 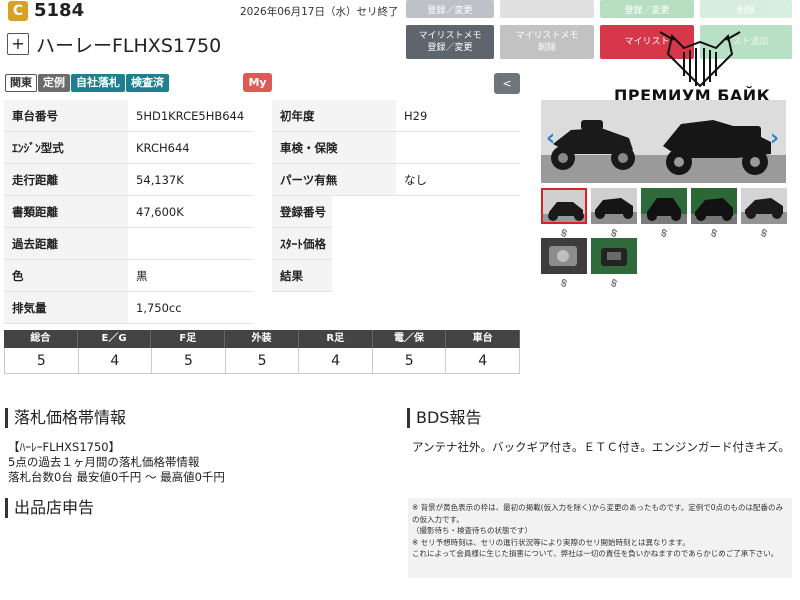 What do you see at coordinates (115, 339) in the screenshot?
I see `grade-header: E／G` at bounding box center [115, 339].